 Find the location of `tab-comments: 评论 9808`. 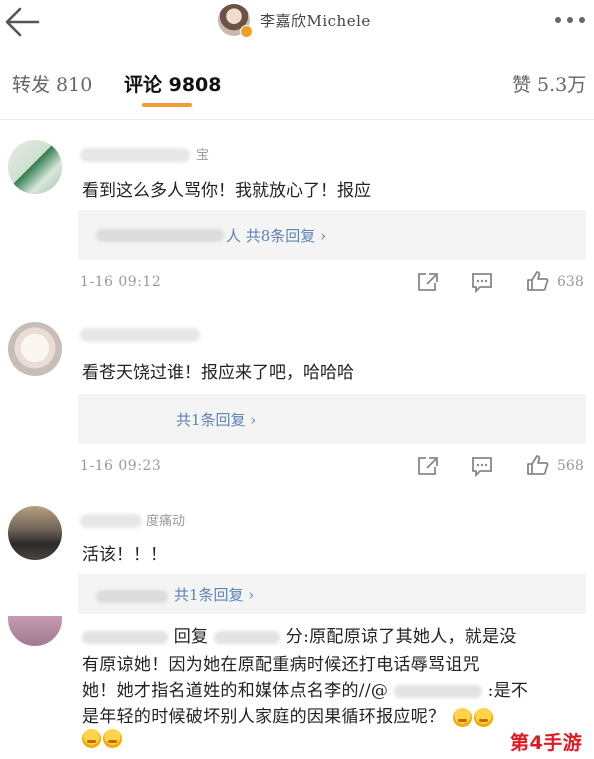

tab-comments: 评论 9808 is located at coordinates (173, 83).